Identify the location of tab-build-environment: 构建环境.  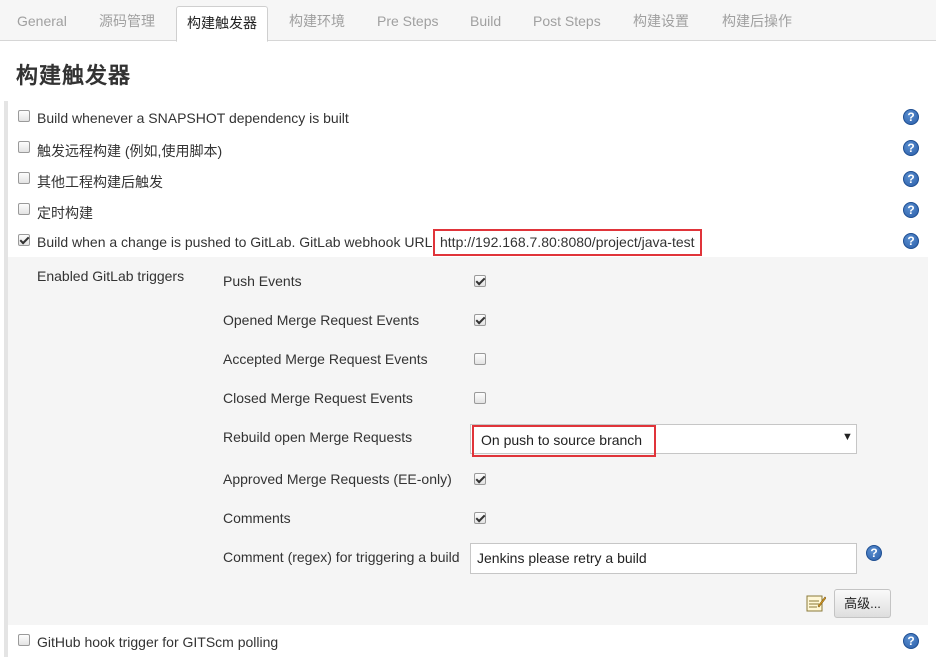
(317, 20).